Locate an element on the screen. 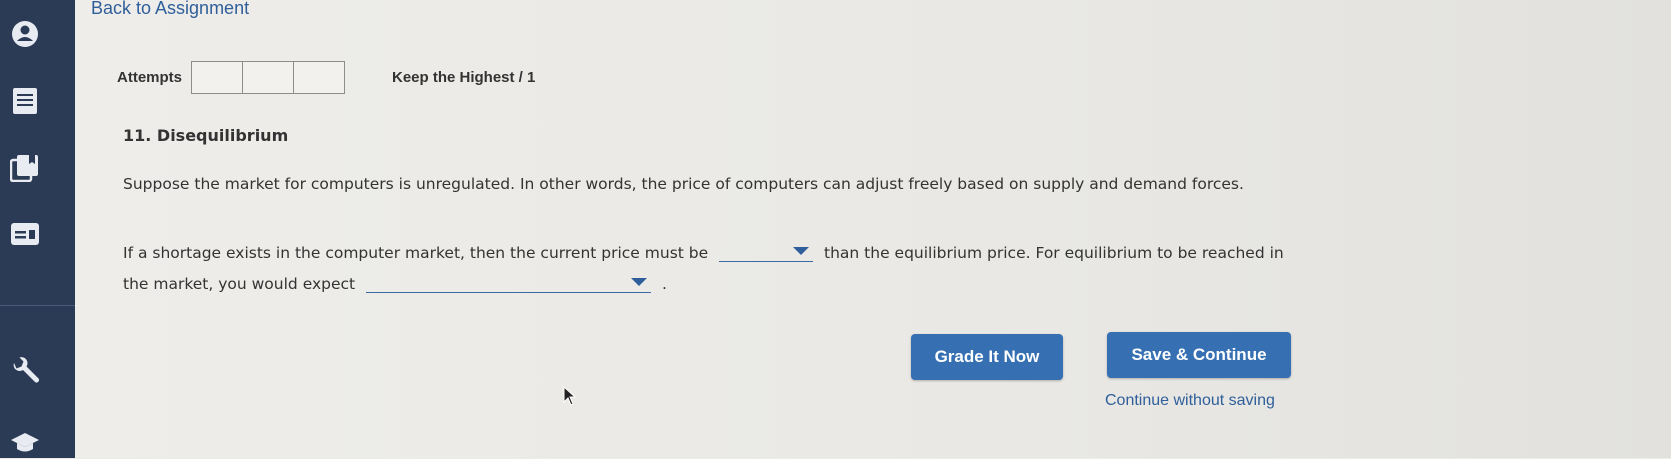 Image resolution: width=1671 pixels, height=459 pixels. sidebar is located at coordinates (37, 229).